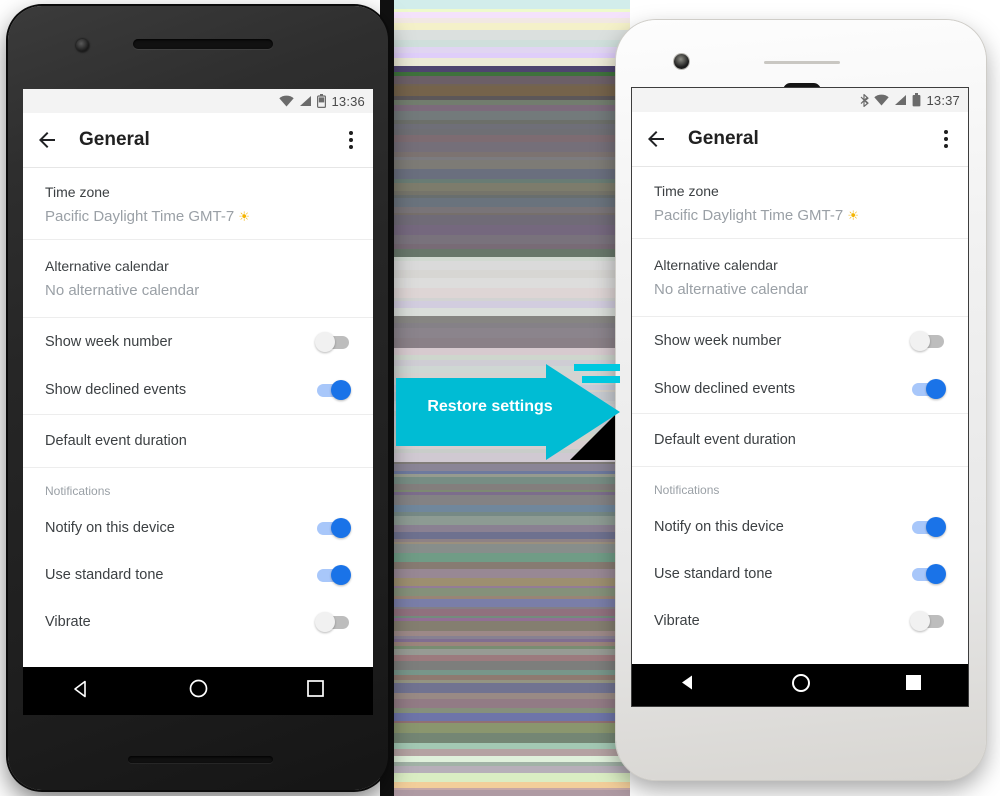 The image size is (1000, 796). What do you see at coordinates (78, 491) in the screenshot?
I see `group-heading-notifications: Notifications` at bounding box center [78, 491].